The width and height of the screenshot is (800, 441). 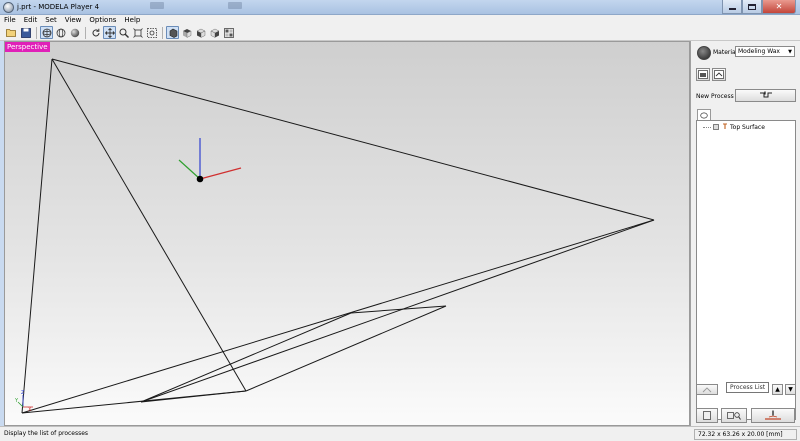 I want to click on cut-settings-icon, so click(x=719, y=74).